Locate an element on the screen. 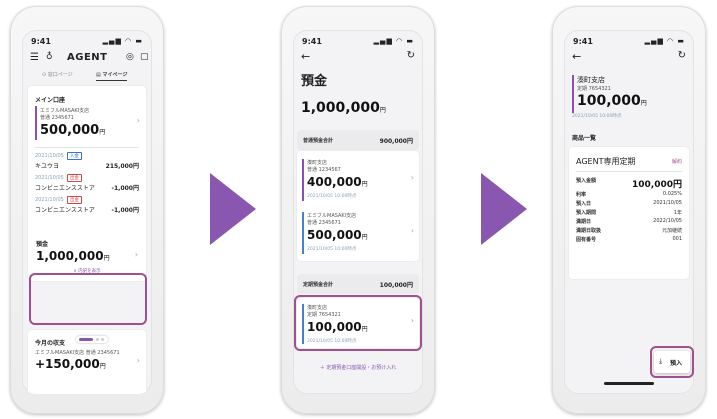 The width and height of the screenshot is (717, 419). time-deposit-total-row: 定期預金合計 100,000円 is located at coordinates (358, 284).